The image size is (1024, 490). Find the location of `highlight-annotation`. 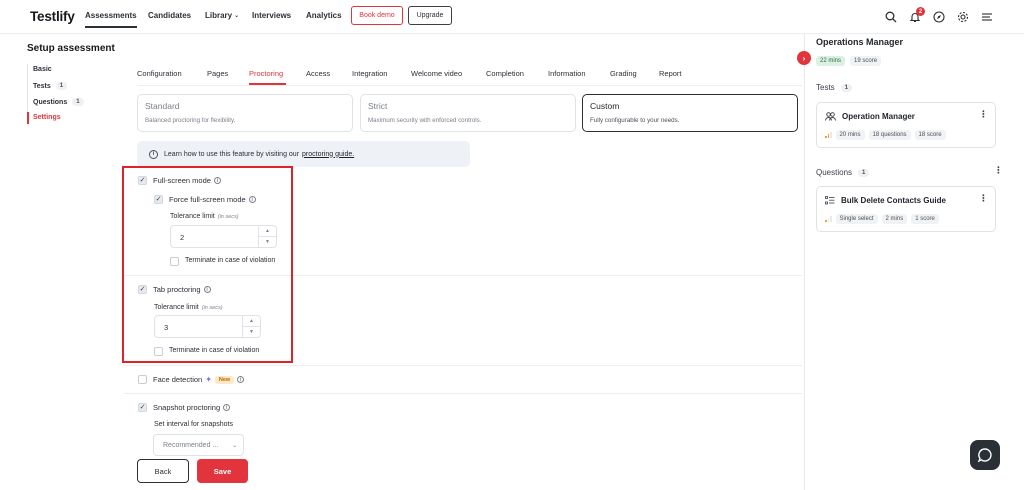

highlight-annotation is located at coordinates (207, 264).